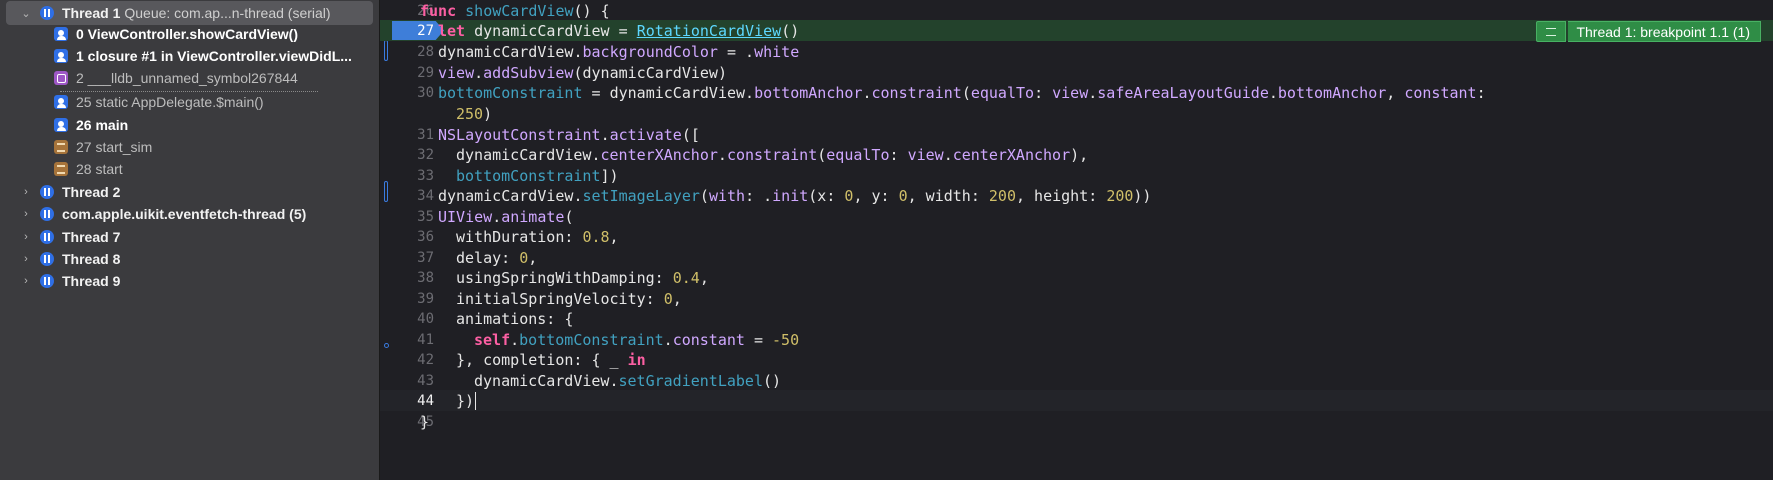  I want to click on code-line: 29 view.addSubview(dynamicCardView), so click(1076, 72).